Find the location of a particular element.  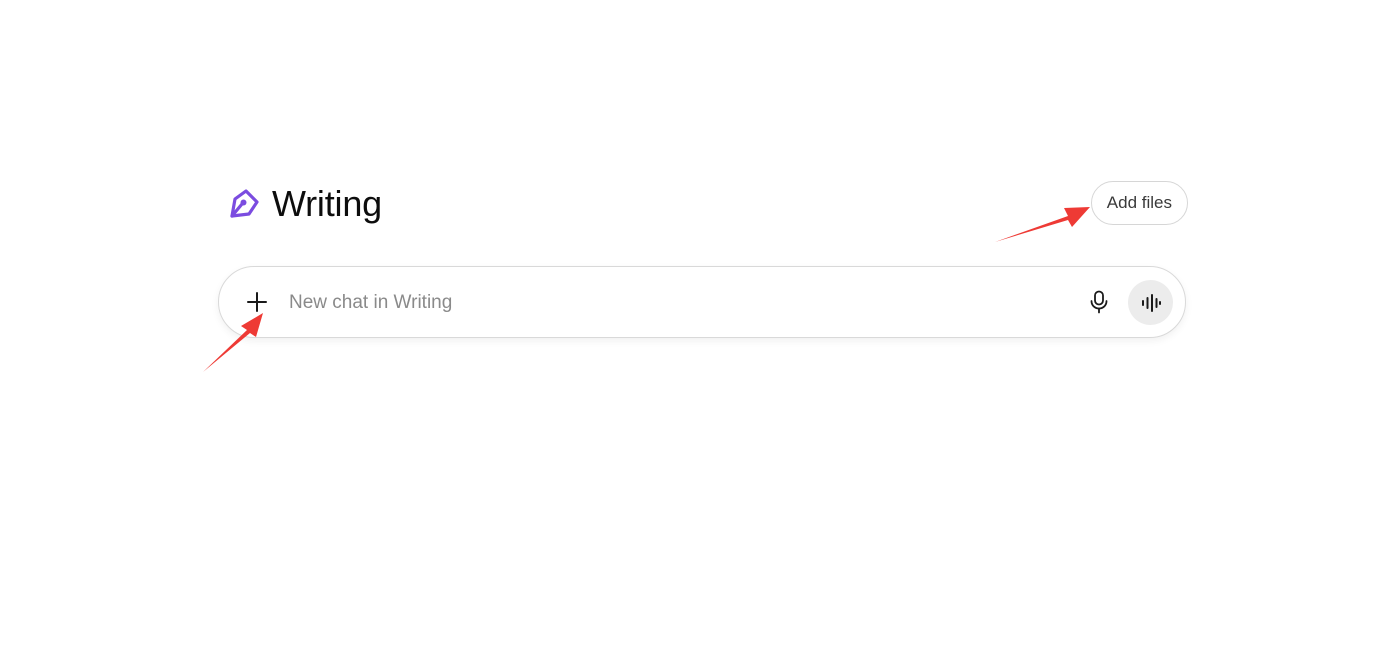

chat-composer is located at coordinates (702, 302).